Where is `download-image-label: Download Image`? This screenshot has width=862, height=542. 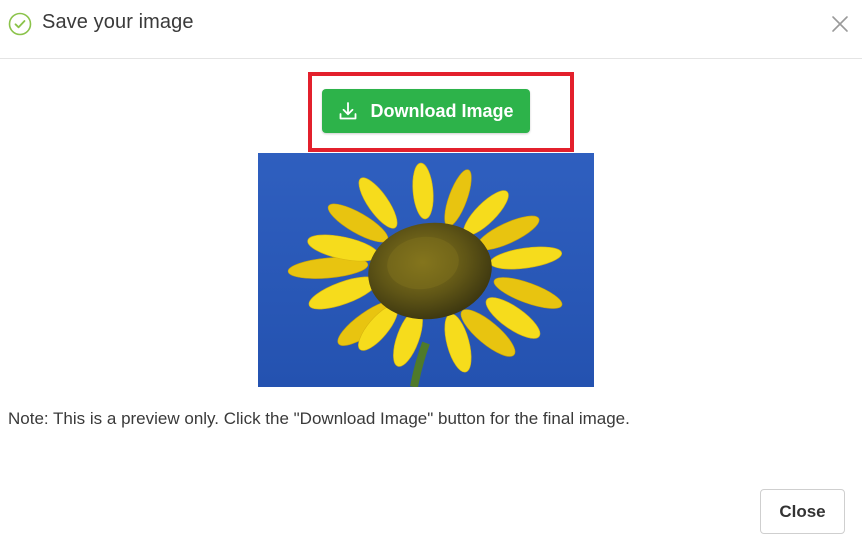 download-image-label: Download Image is located at coordinates (442, 110).